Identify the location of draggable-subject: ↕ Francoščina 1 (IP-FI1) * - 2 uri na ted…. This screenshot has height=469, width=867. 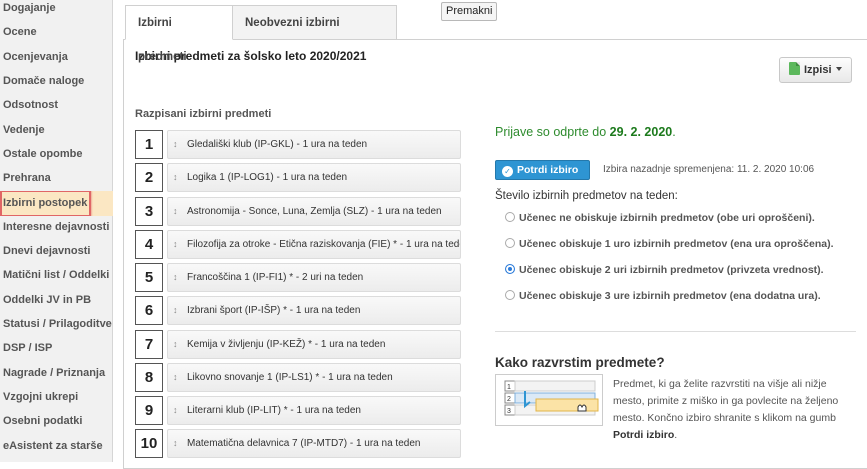
(314, 277).